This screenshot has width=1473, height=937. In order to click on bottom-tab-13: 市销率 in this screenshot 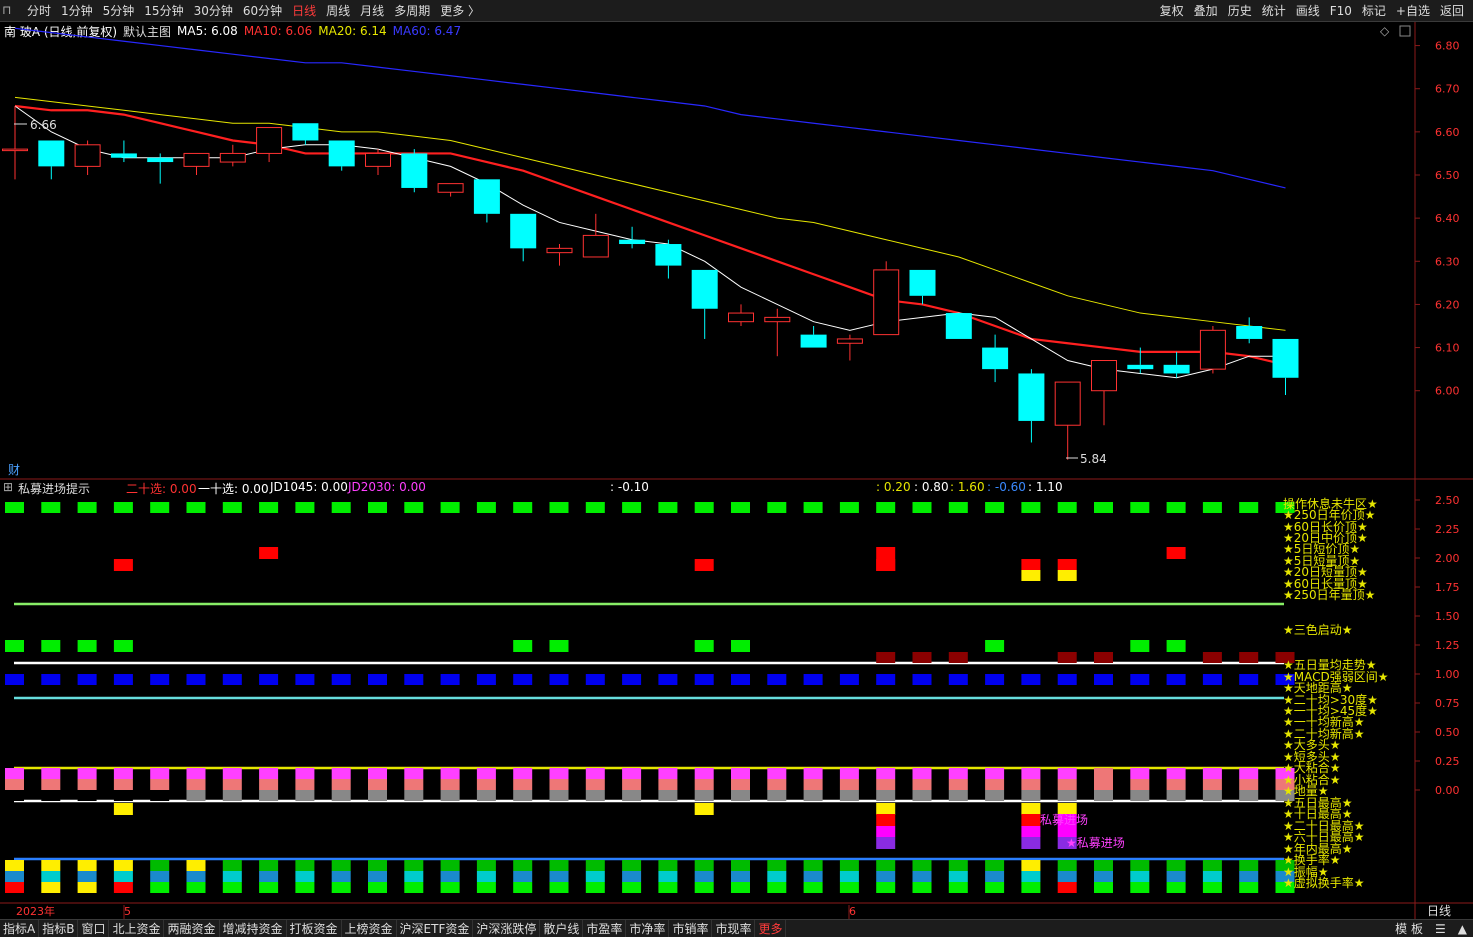, I will do `click(691, 928)`.